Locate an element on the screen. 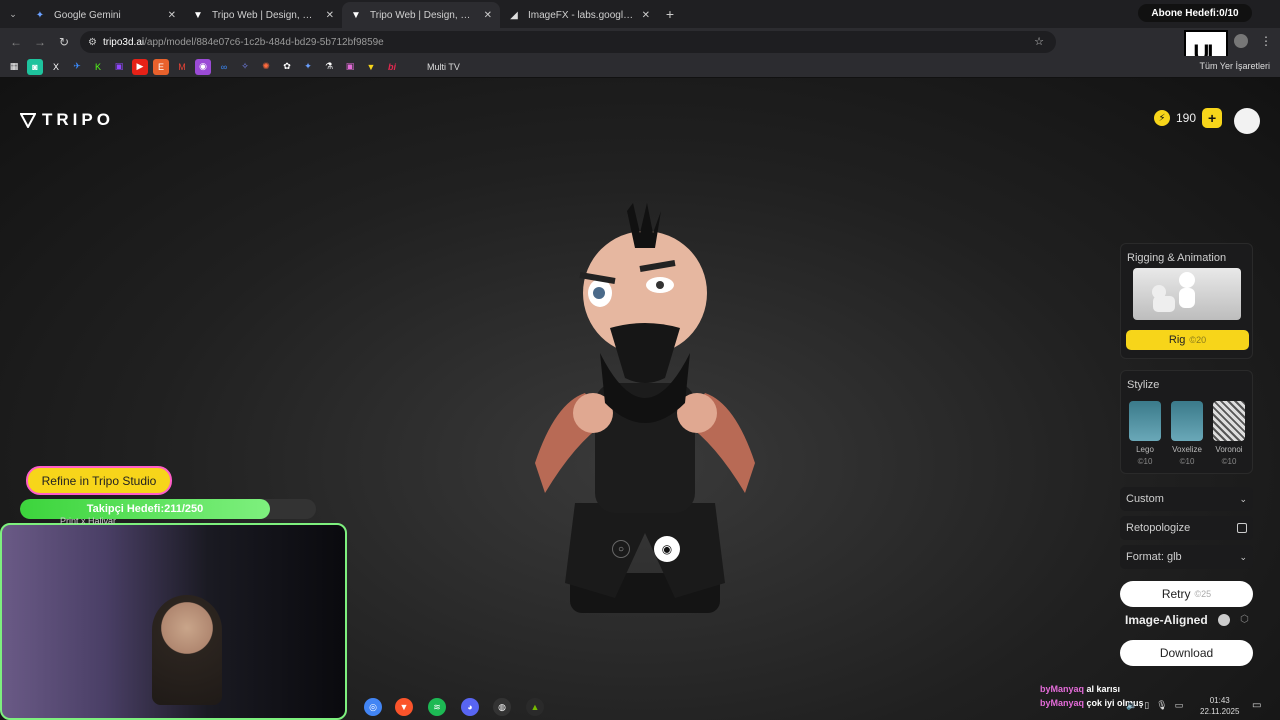 This screenshot has height=720, width=1280. patreon-icon: ◉ is located at coordinates (203, 66).